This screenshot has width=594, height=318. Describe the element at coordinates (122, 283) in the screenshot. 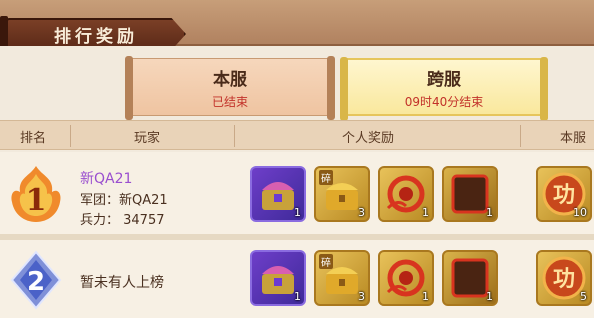

I see `empty-rank-text: 暂未有人上榜` at that location.